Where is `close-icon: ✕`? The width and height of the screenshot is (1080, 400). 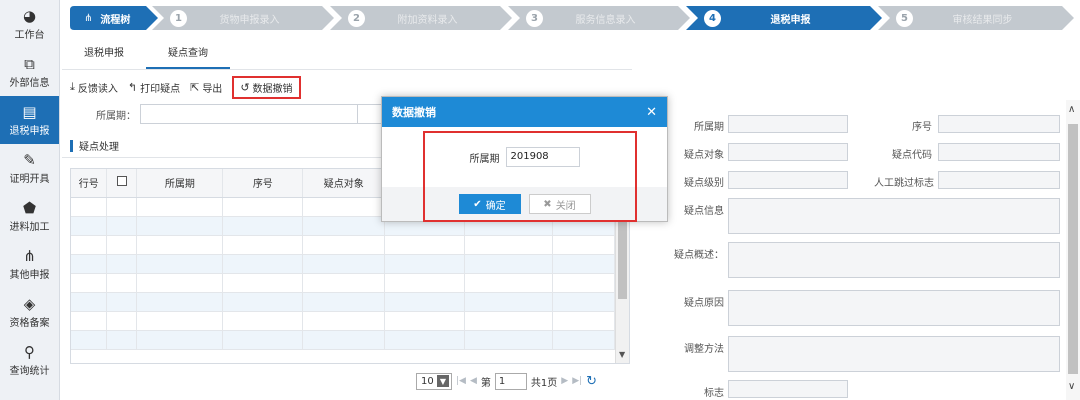 close-icon: ✕ is located at coordinates (651, 112).